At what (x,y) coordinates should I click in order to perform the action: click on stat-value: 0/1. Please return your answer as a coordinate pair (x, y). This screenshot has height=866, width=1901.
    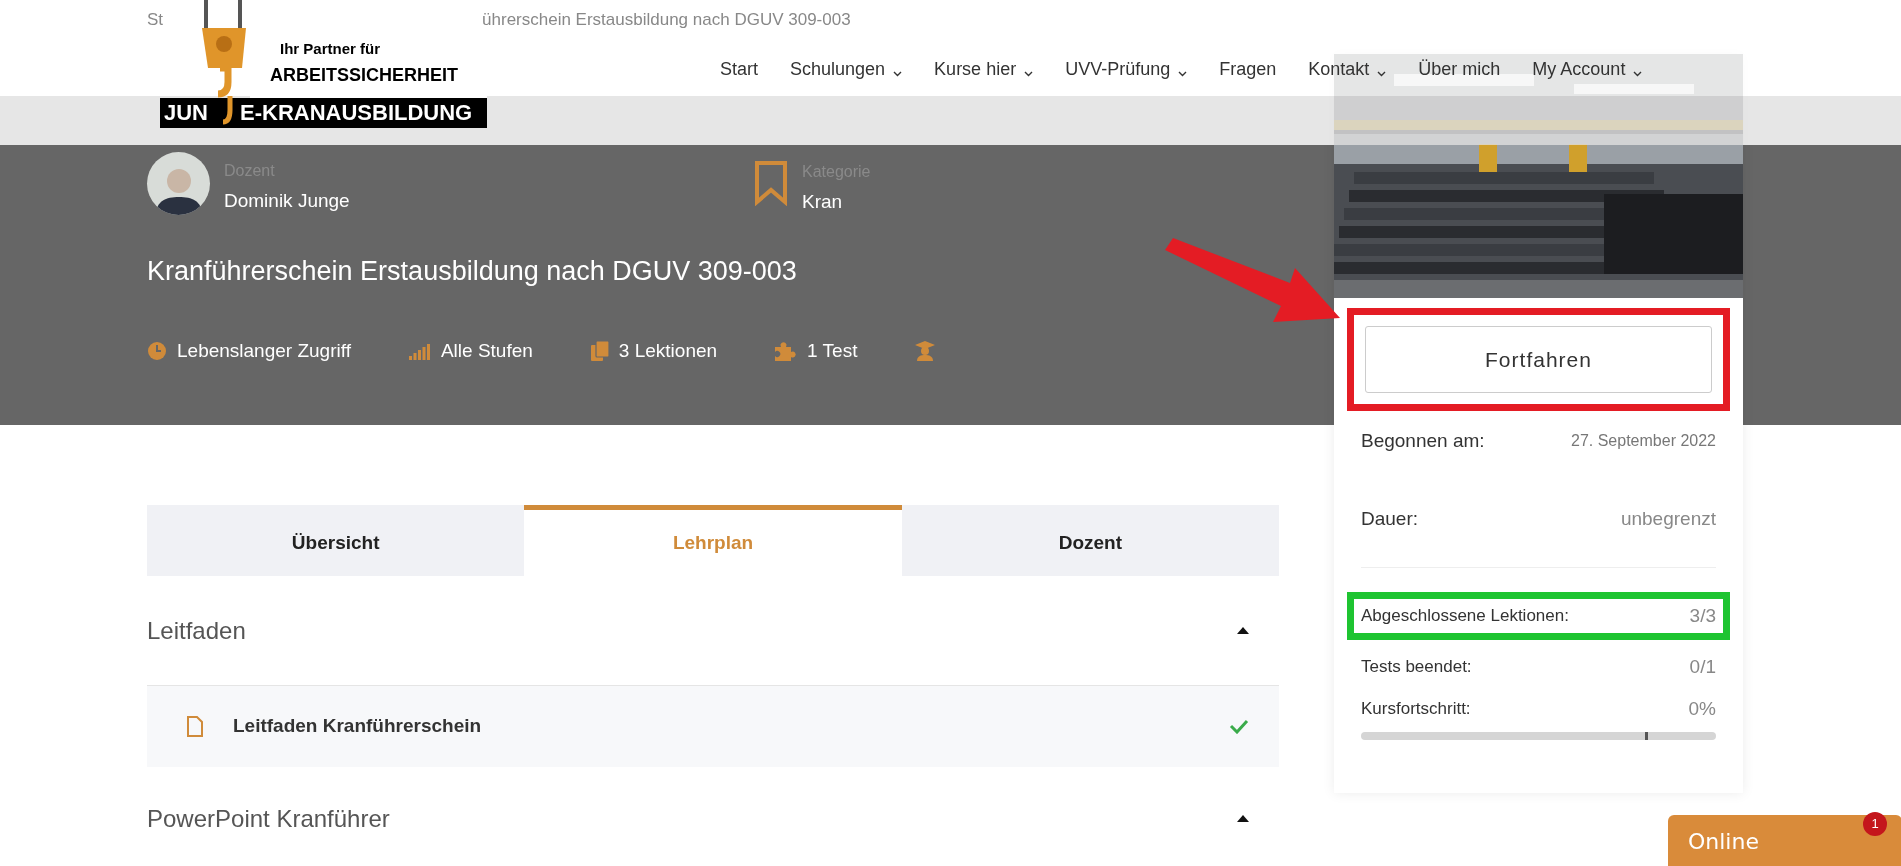
    Looking at the image, I should click on (1702, 666).